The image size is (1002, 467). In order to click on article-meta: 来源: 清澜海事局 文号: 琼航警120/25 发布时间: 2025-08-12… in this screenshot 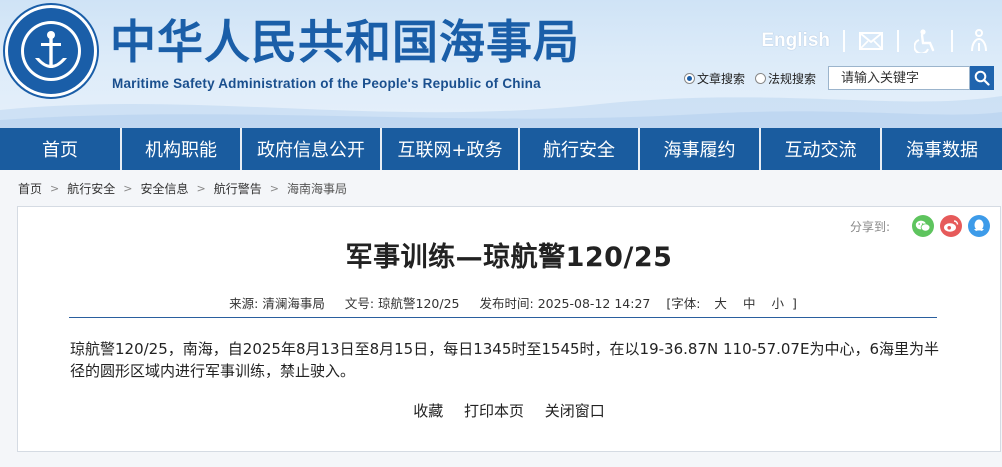, I will do `click(509, 302)`.